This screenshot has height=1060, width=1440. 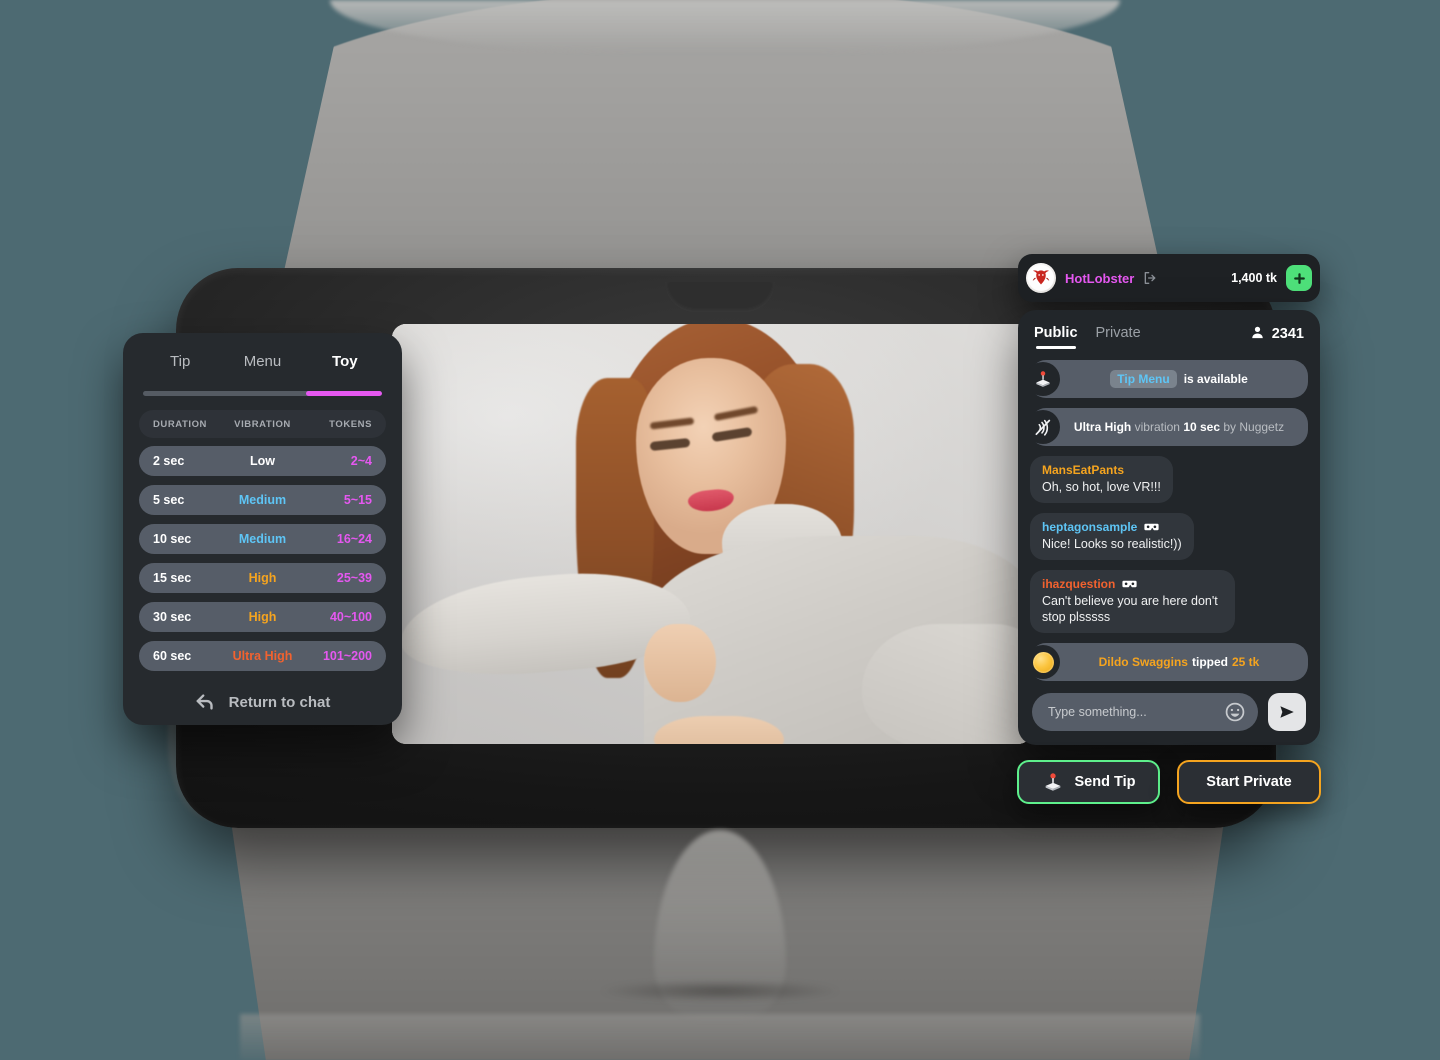 I want to click on row-duration: 10 sec, so click(x=172, y=539).